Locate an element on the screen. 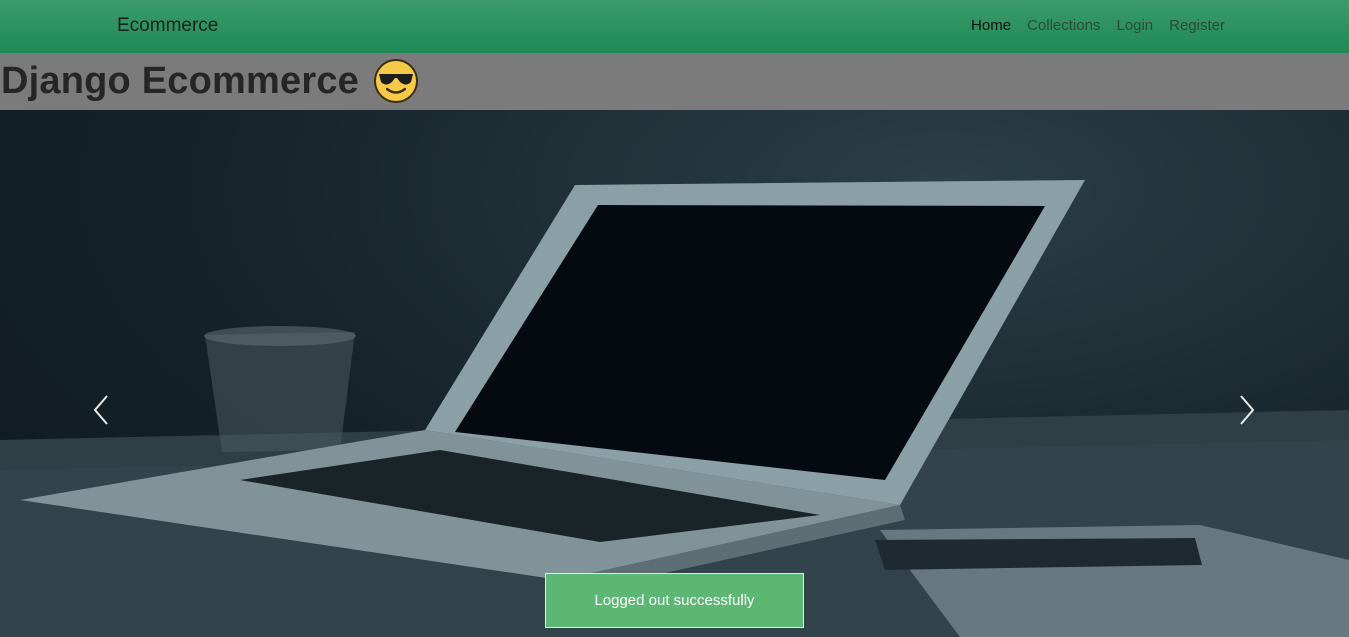 Image resolution: width=1349 pixels, height=637 pixels. nav-link-collections: Collections is located at coordinates (1063, 25).